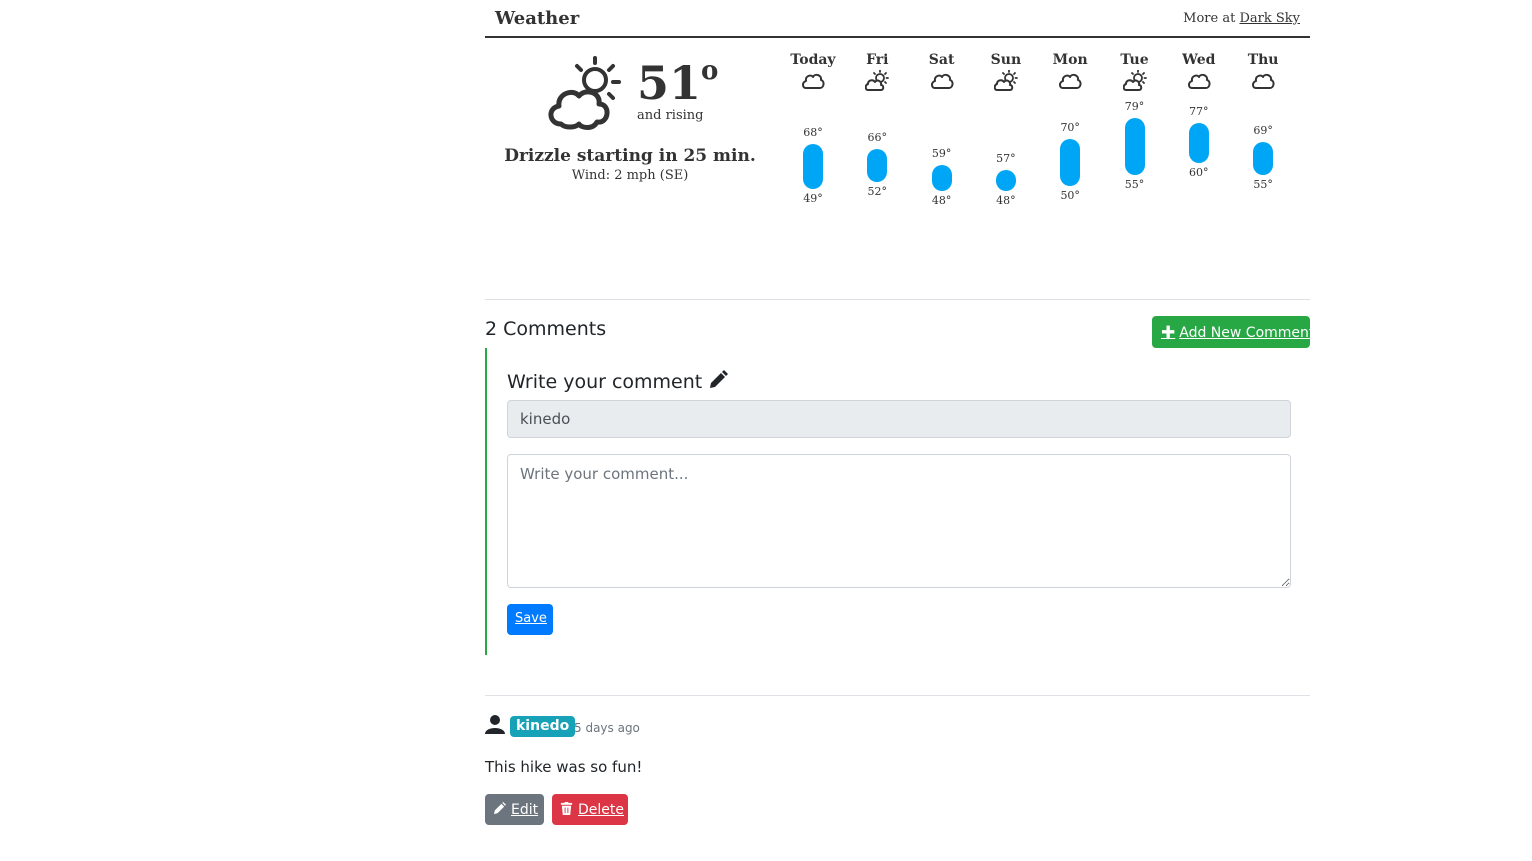  Describe the element at coordinates (941, 154) in the screenshot. I see `forecast-high-temp: 59°` at that location.